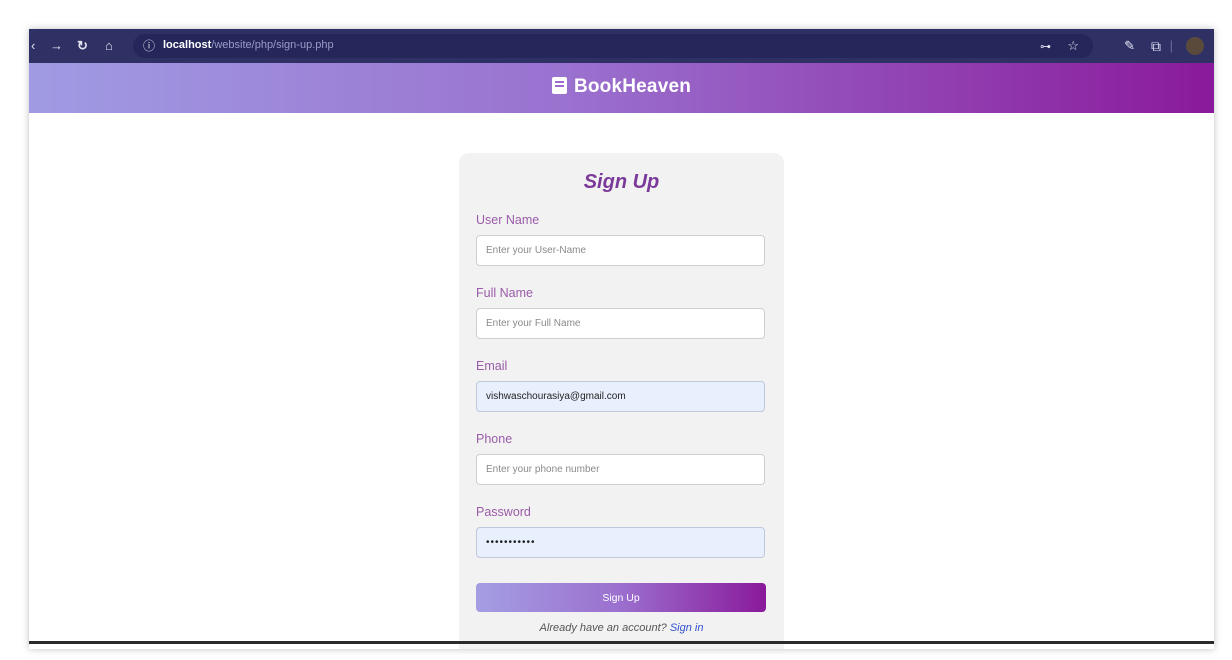  What do you see at coordinates (620, 396) in the screenshot?
I see `email-input` at bounding box center [620, 396].